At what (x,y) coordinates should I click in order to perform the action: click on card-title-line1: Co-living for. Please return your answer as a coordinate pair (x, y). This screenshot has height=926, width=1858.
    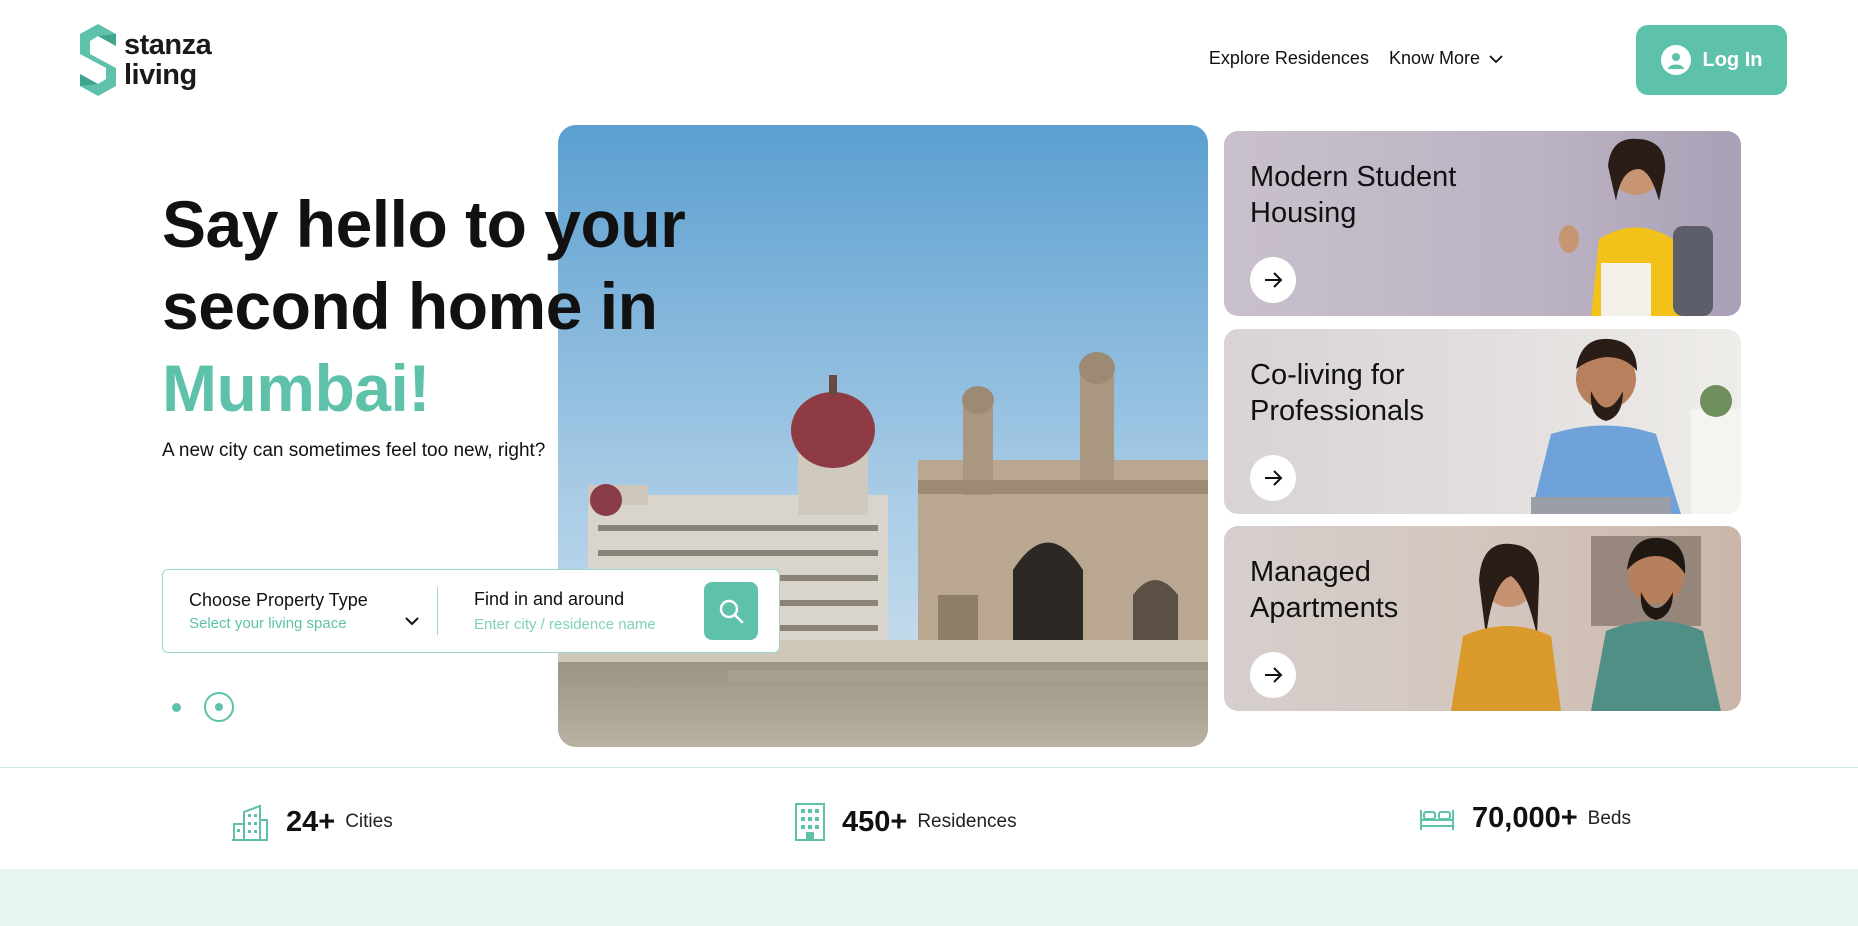
    Looking at the image, I should click on (1327, 375).